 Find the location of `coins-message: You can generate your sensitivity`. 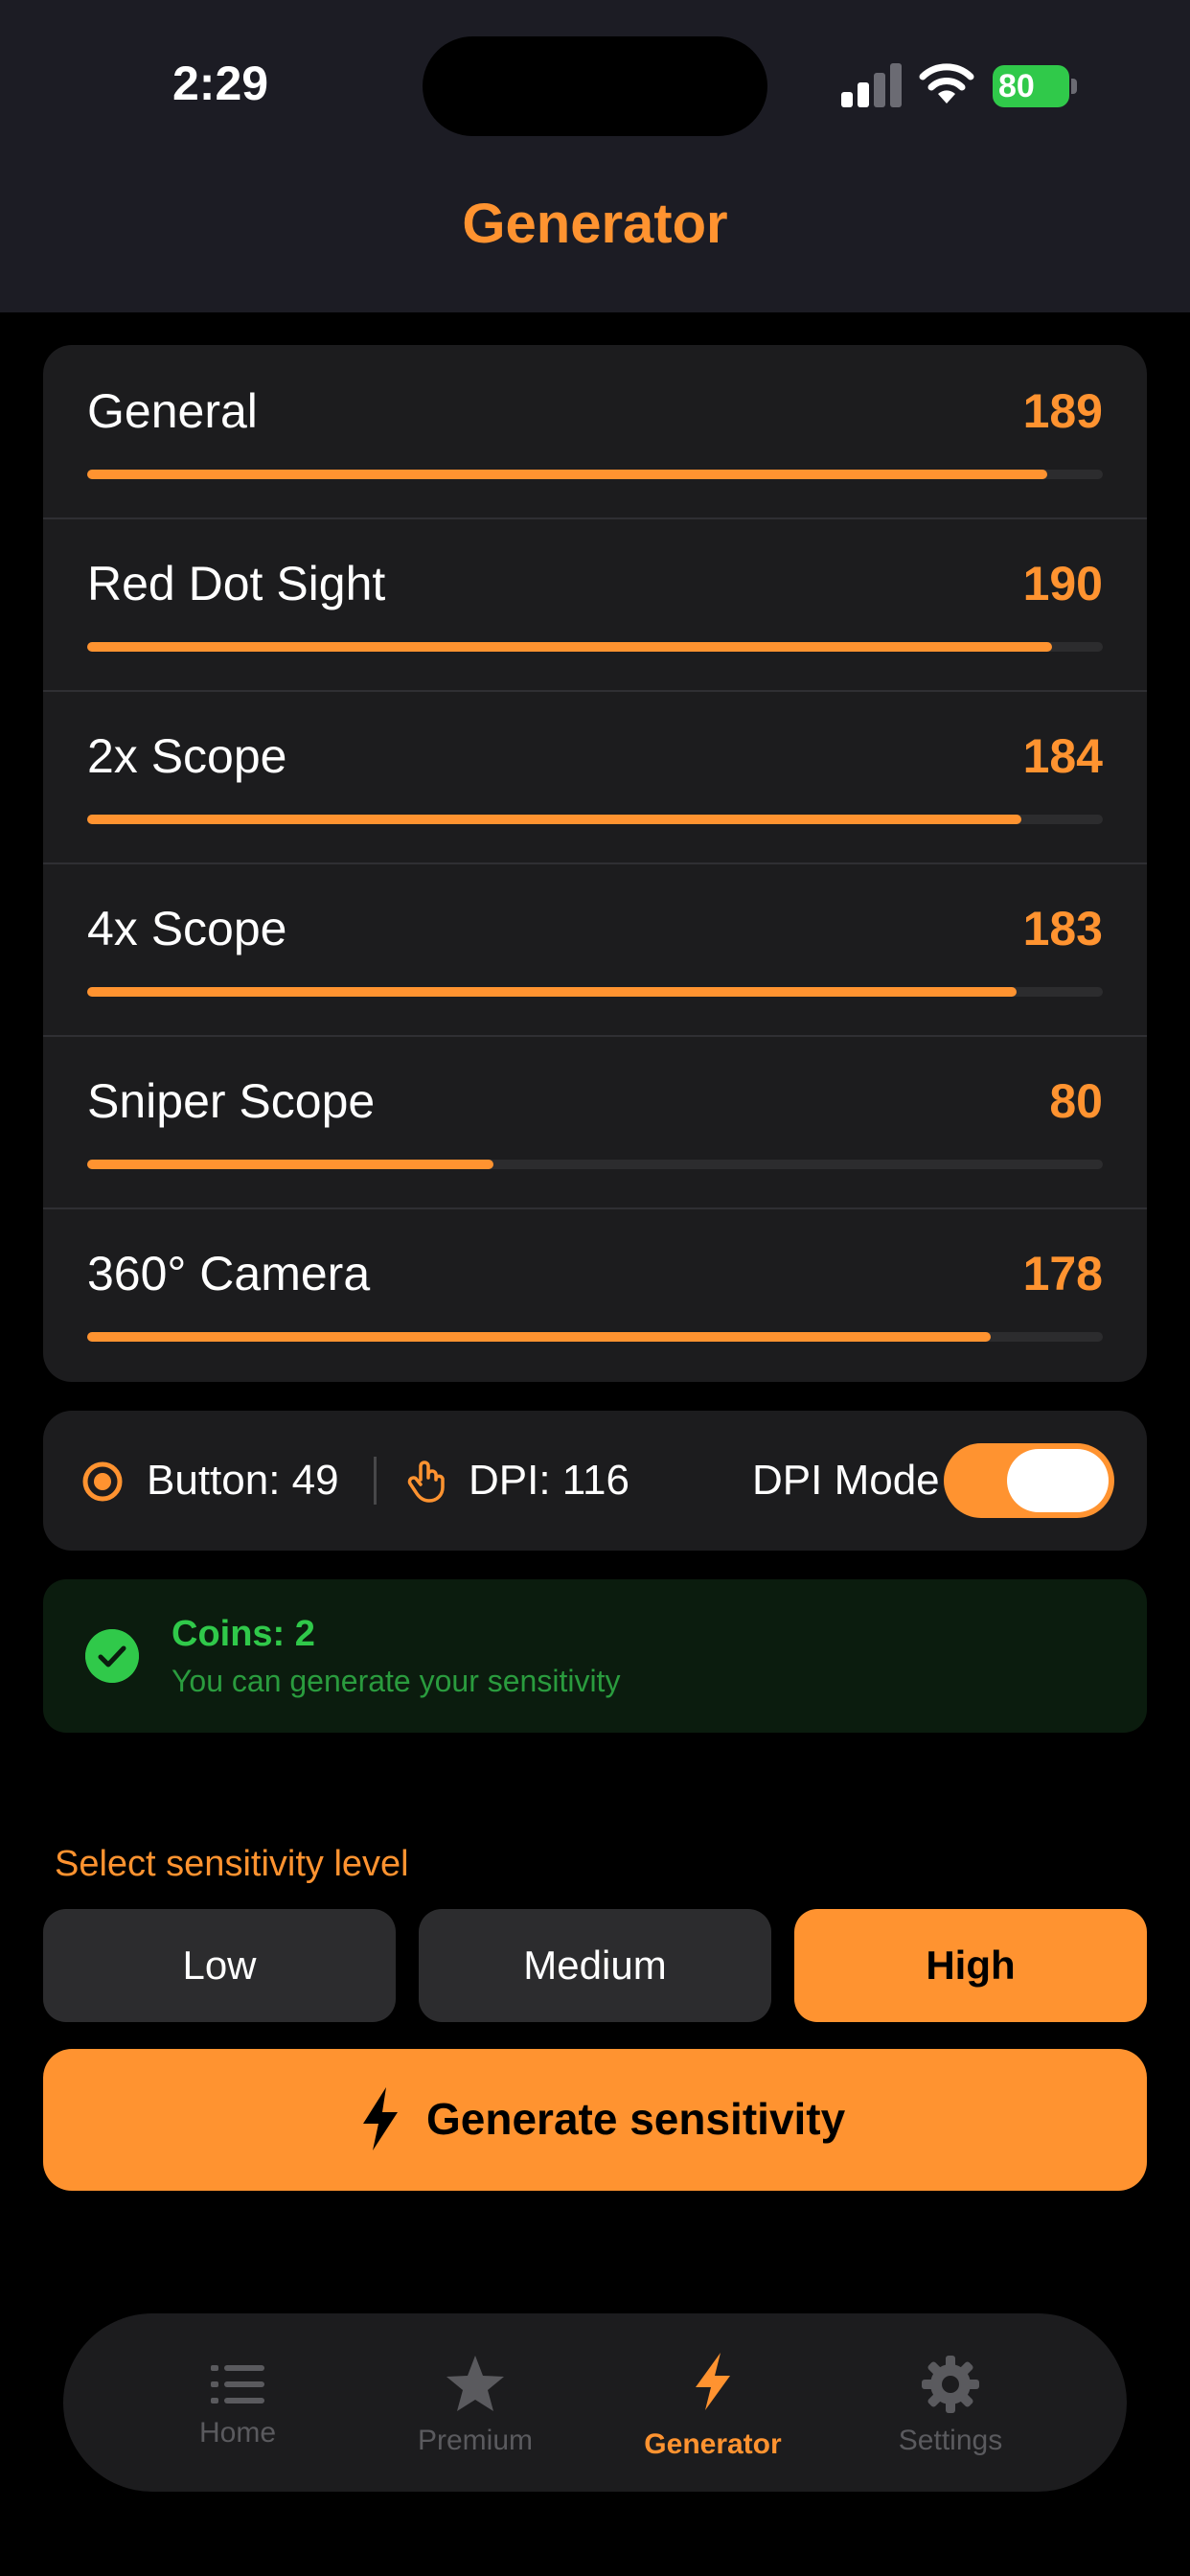

coins-message: You can generate your sensitivity is located at coordinates (397, 1681).